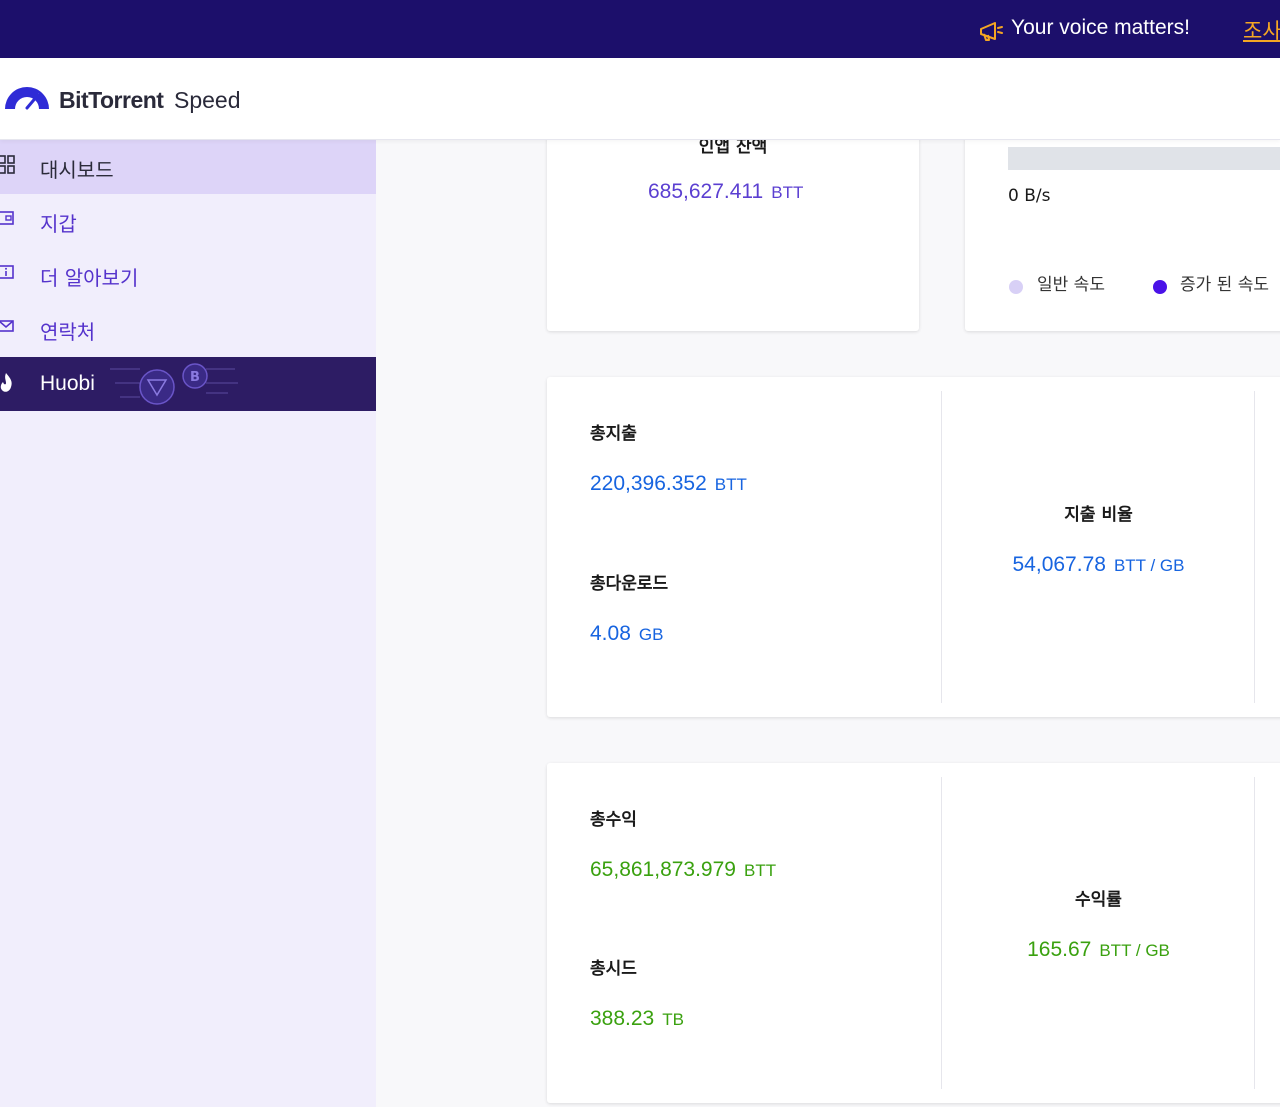 Image resolution: width=1280 pixels, height=1107 pixels. Describe the element at coordinates (195, 377) in the screenshot. I see `svg-text: B` at that location.